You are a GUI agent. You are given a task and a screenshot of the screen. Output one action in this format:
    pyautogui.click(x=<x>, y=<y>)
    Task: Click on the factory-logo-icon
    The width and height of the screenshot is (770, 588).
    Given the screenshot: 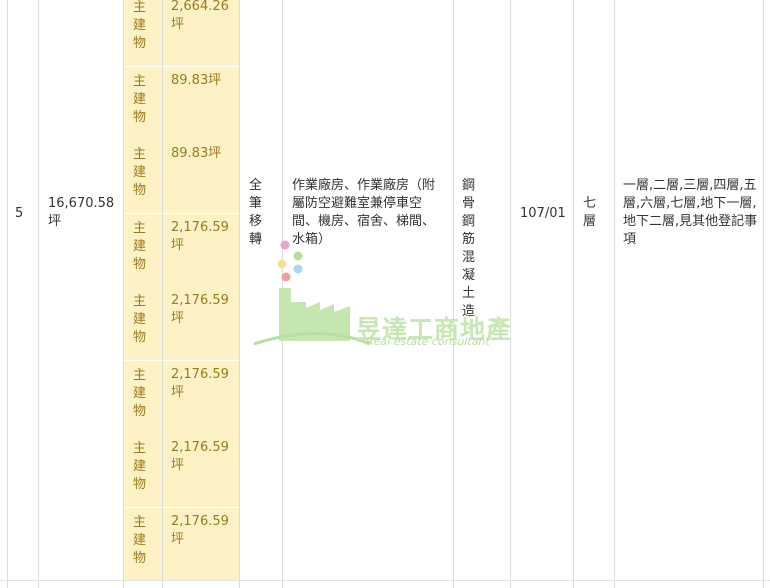 What is the action you would take?
    pyautogui.click(x=312, y=293)
    